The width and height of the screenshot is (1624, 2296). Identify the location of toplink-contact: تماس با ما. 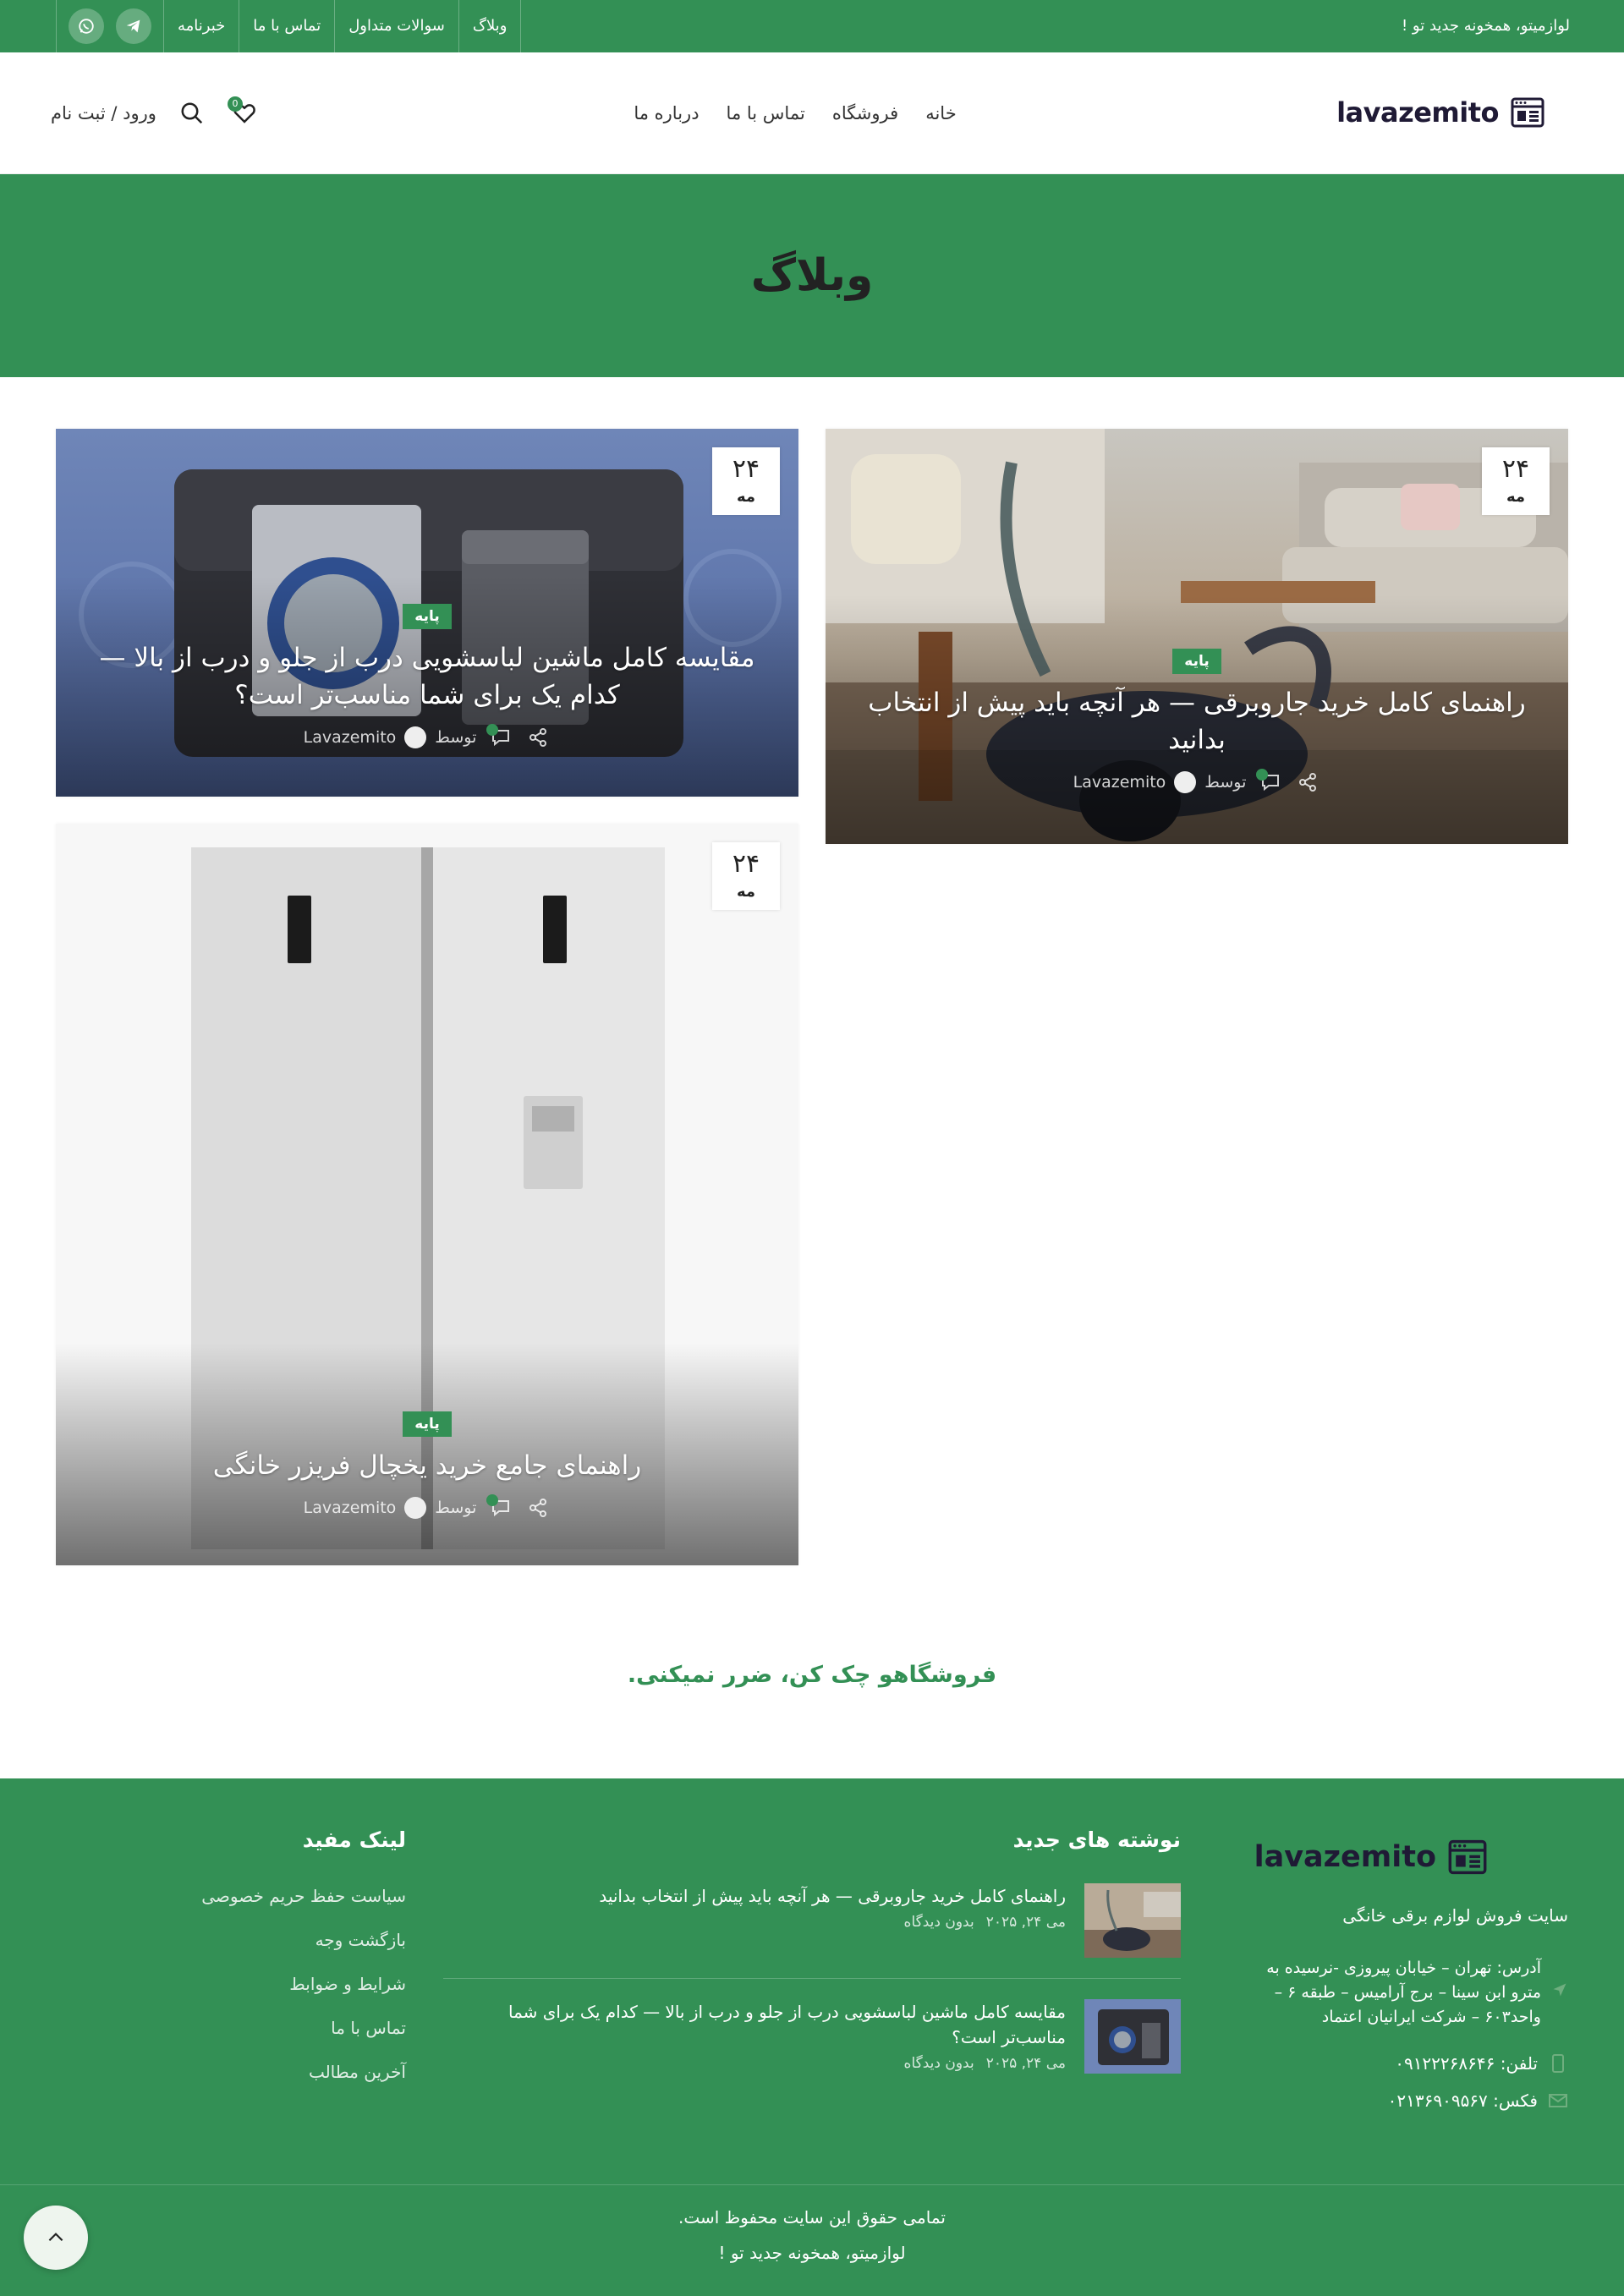
(287, 26).